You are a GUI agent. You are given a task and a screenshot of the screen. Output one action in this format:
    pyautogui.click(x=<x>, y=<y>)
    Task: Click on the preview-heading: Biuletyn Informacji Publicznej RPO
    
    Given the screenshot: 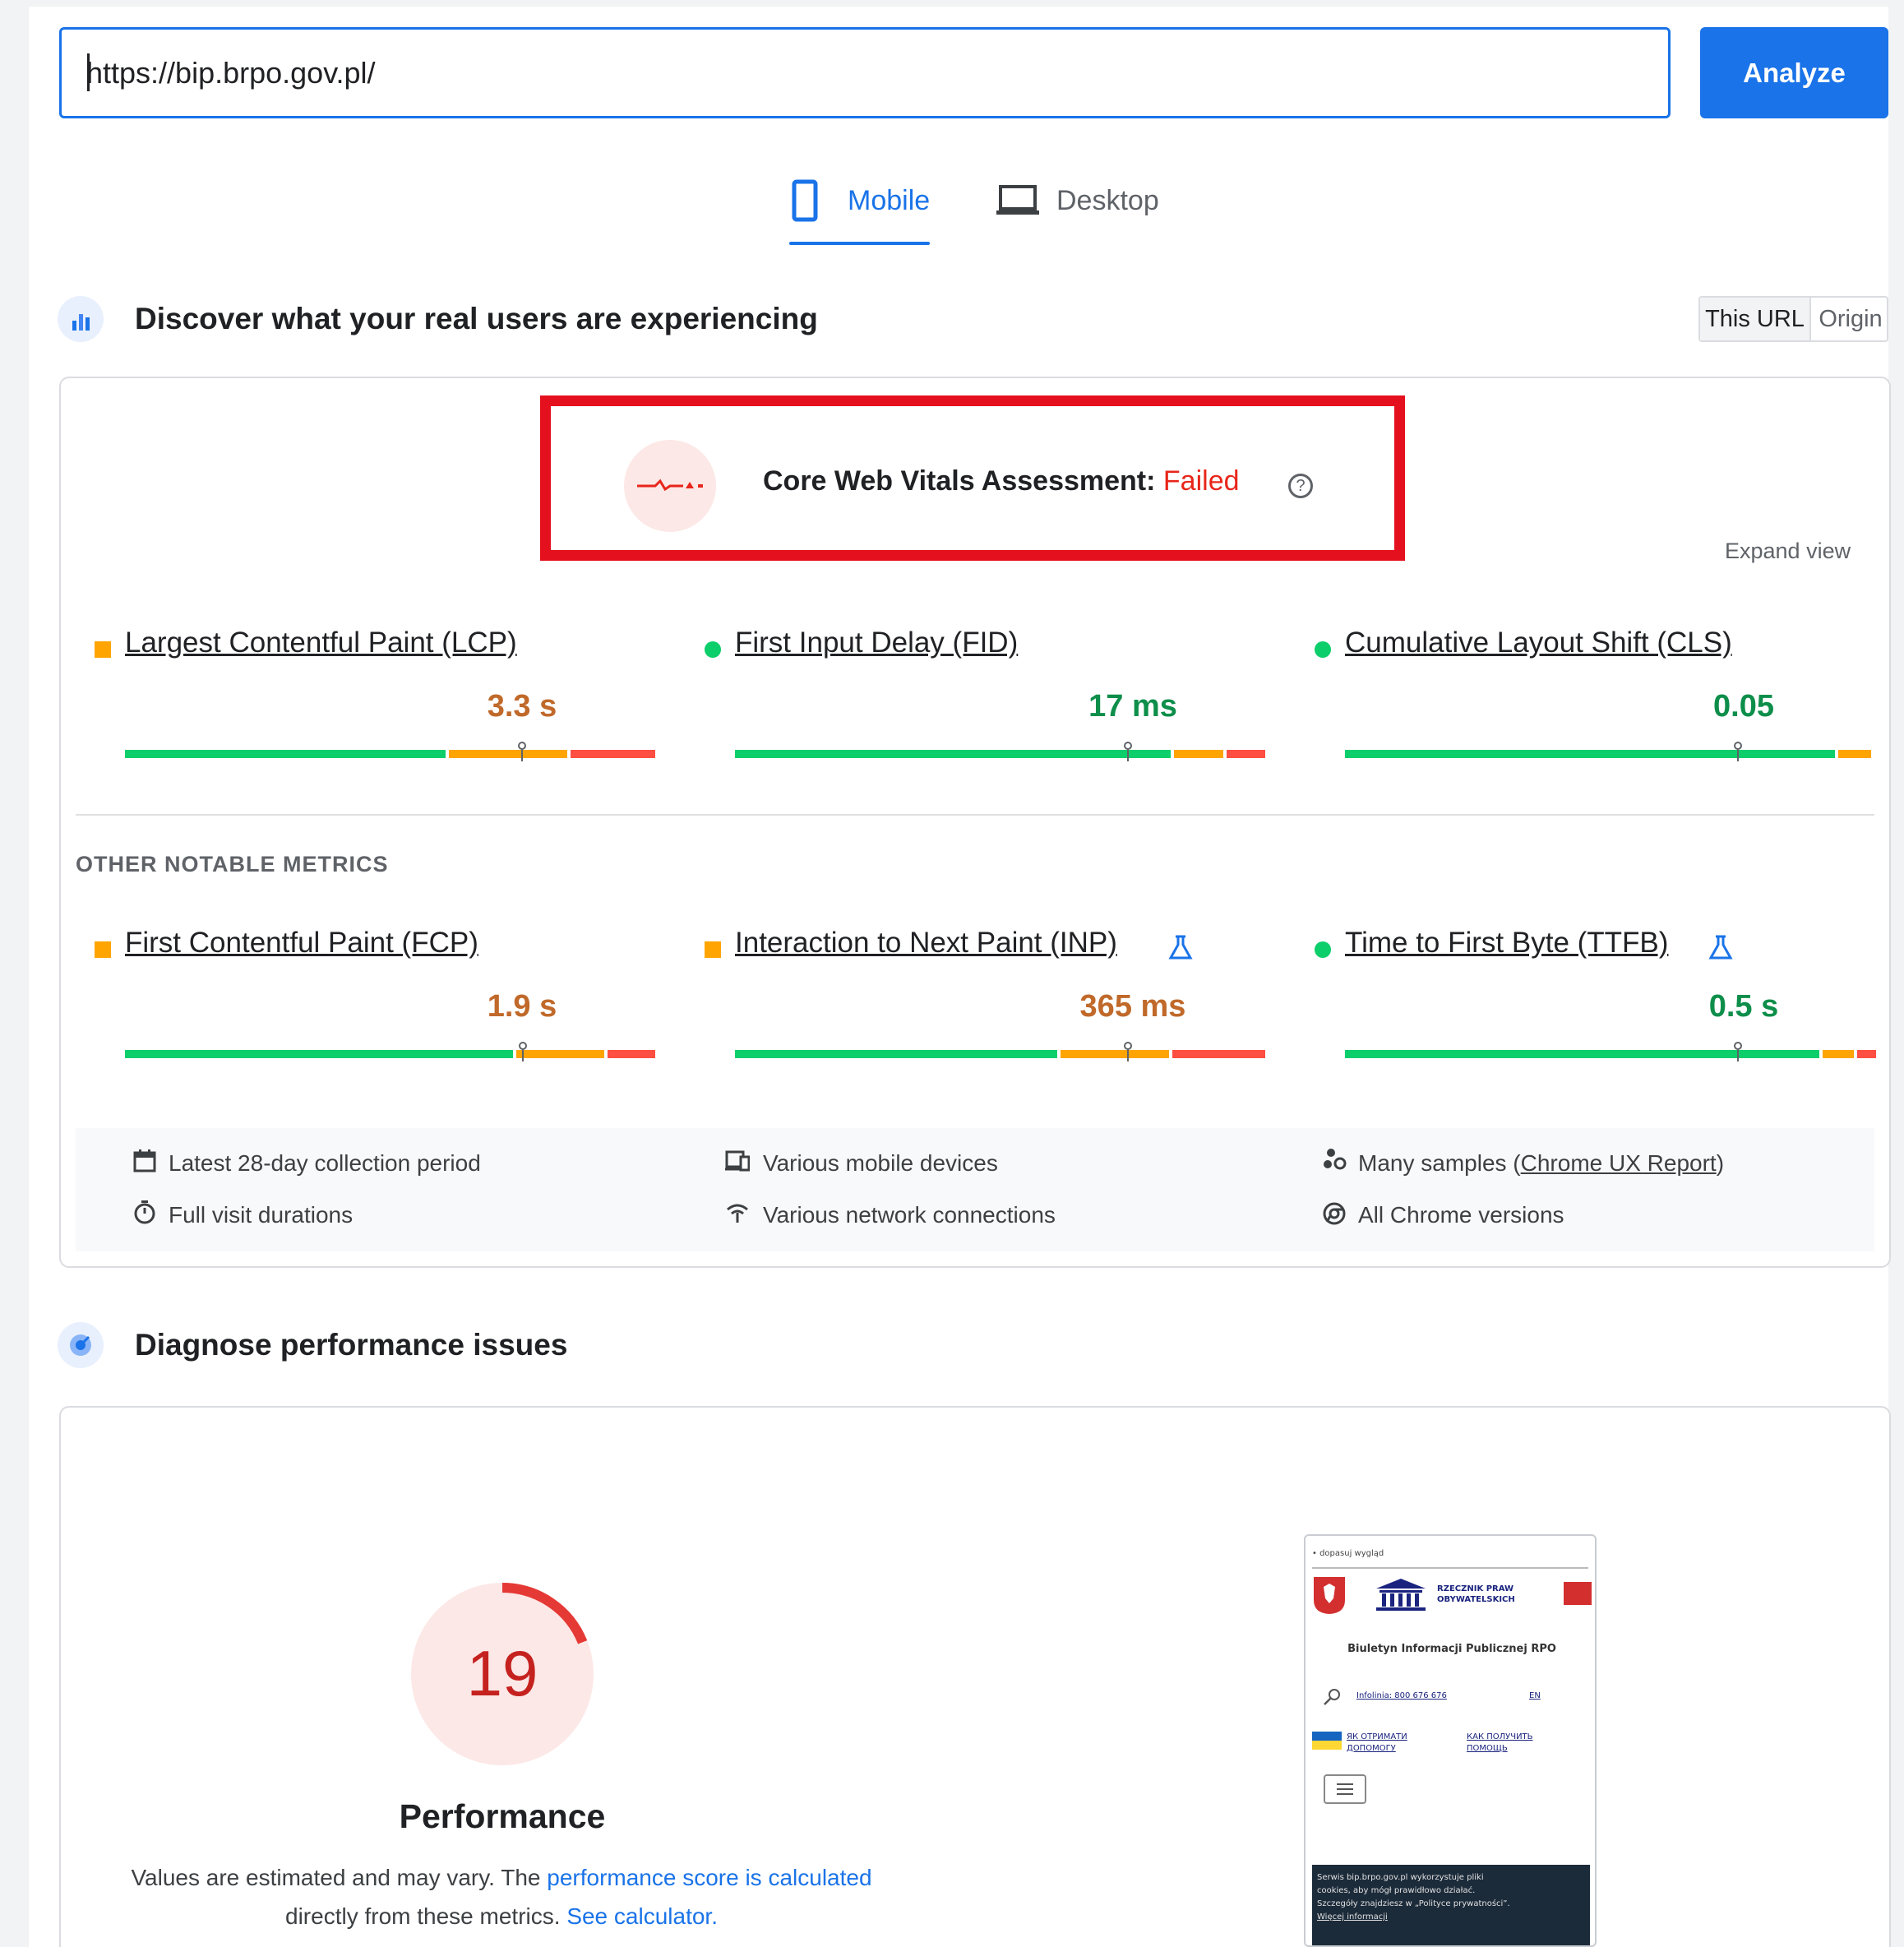 What is the action you would take?
    pyautogui.click(x=1451, y=1649)
    